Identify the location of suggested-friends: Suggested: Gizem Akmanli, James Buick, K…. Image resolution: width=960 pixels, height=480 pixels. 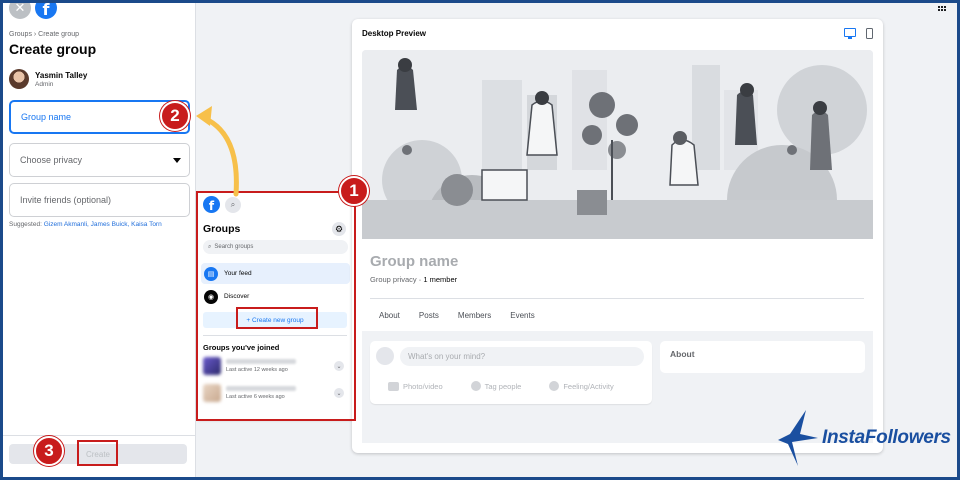
(85, 224).